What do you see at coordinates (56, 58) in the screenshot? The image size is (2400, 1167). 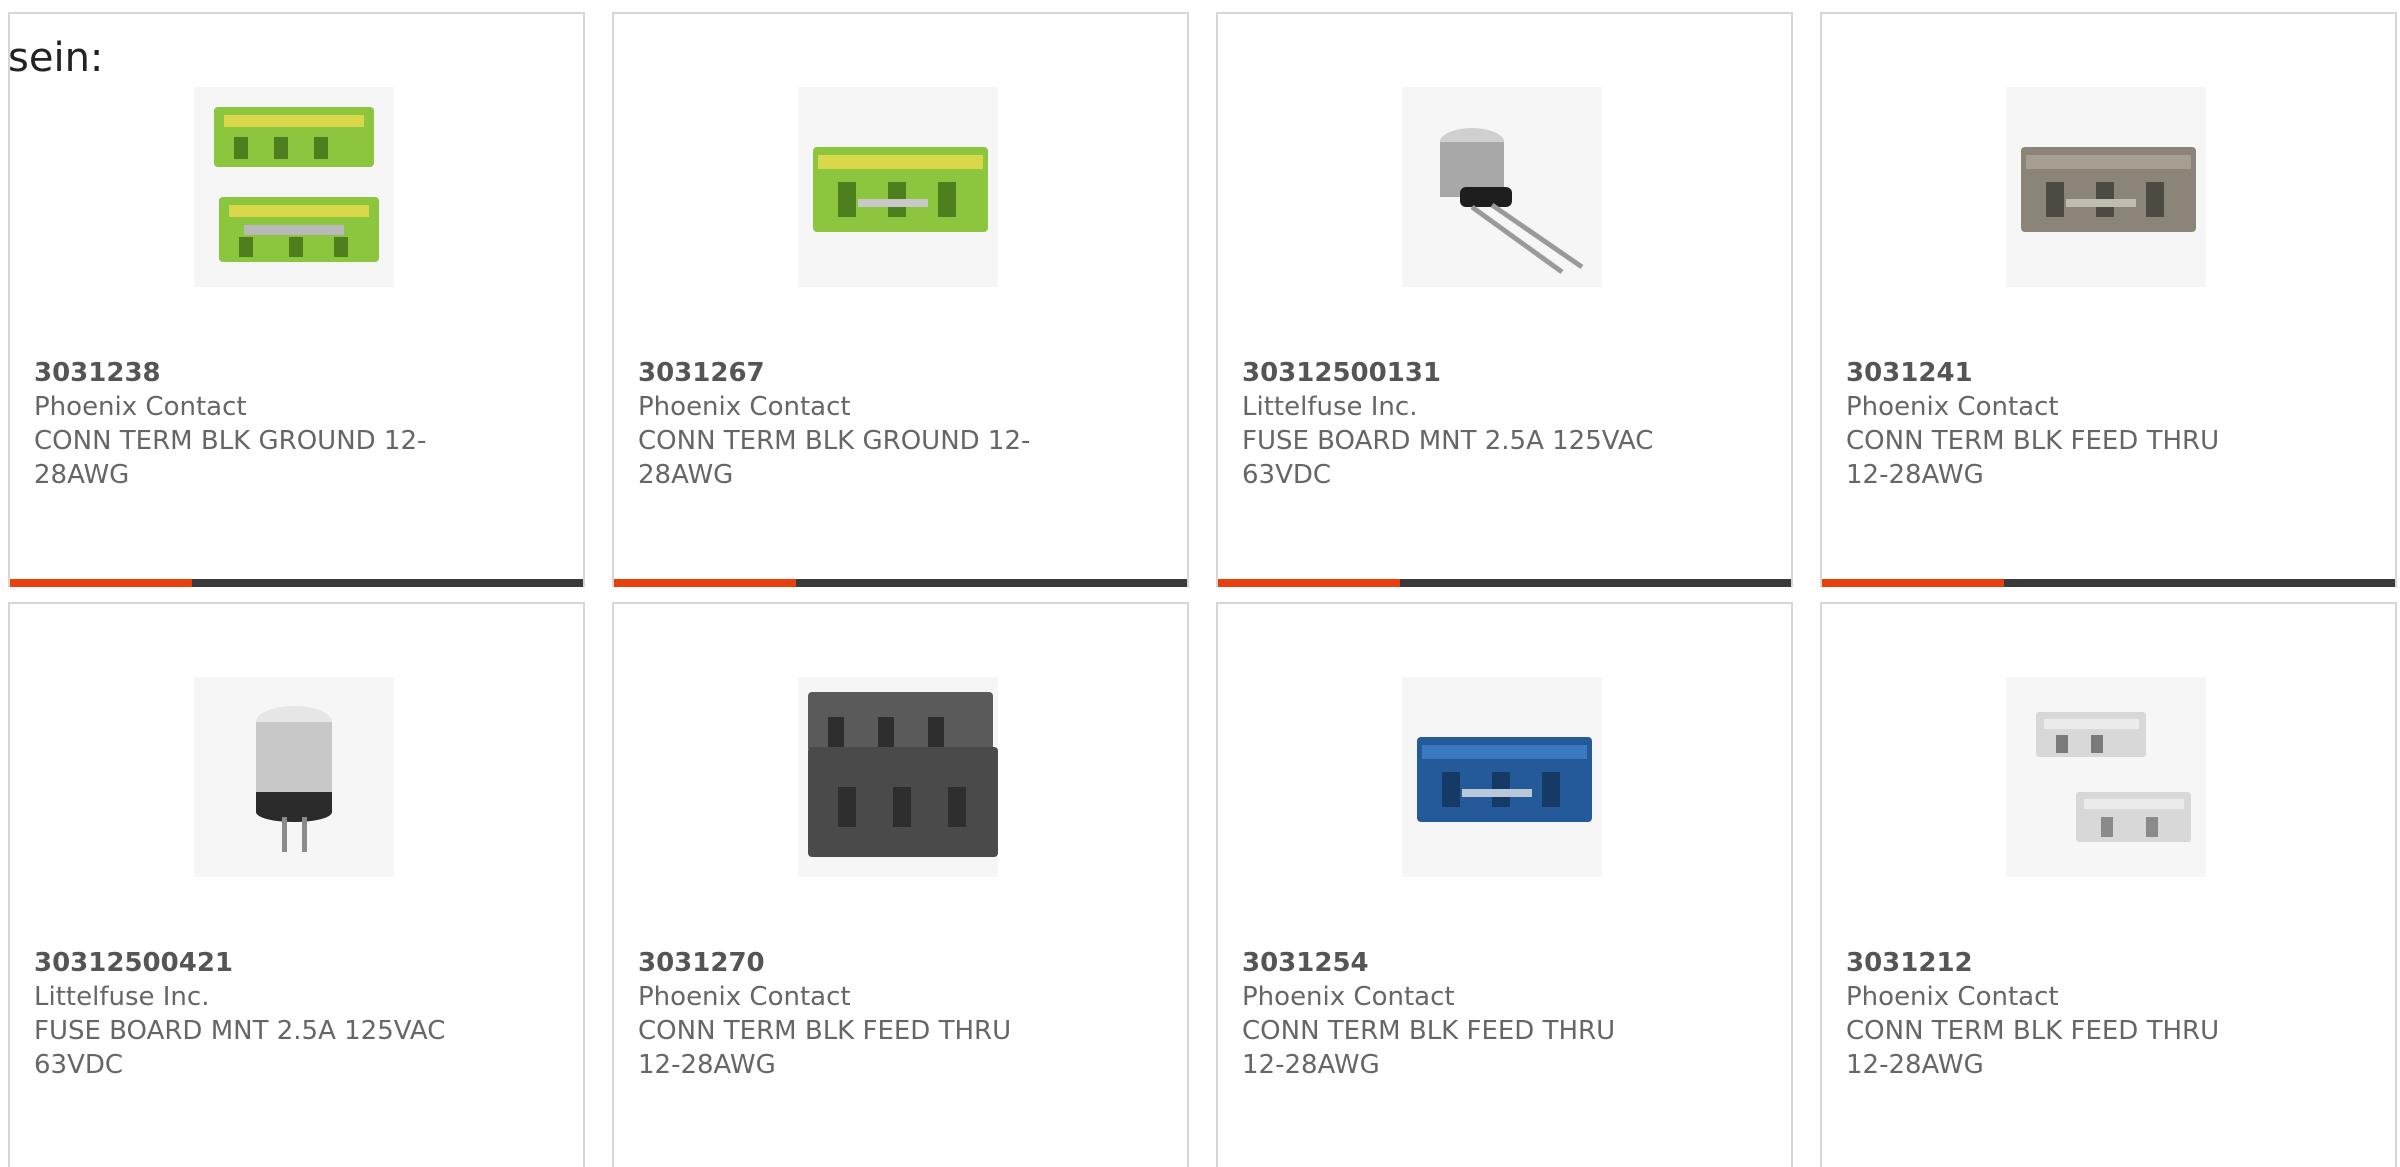 I see `intro-text: sein:` at bounding box center [56, 58].